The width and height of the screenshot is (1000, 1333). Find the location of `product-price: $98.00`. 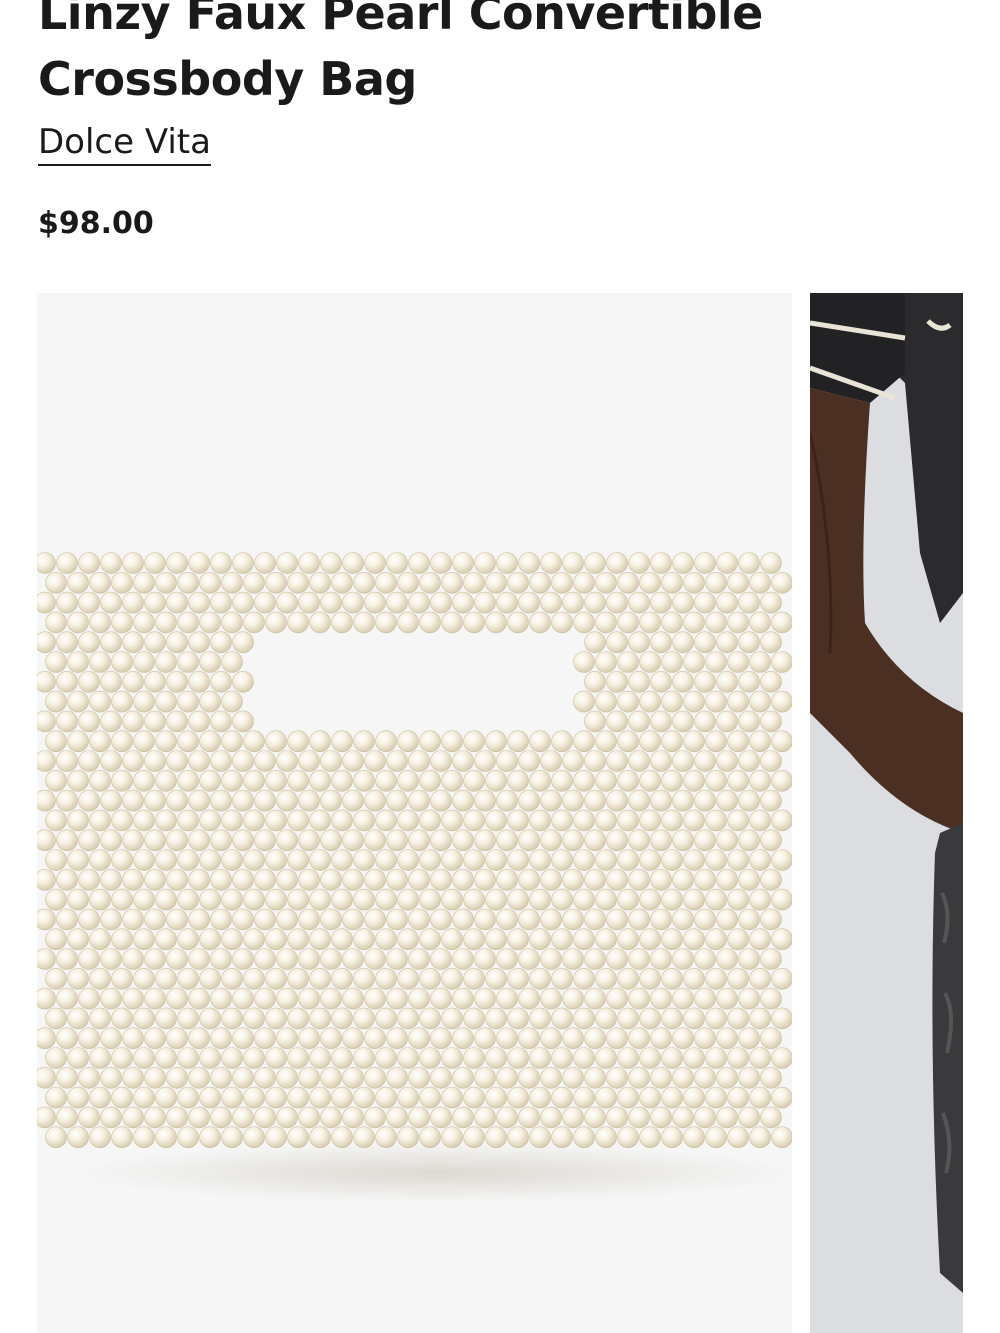

product-price: $98.00 is located at coordinates (96, 223).